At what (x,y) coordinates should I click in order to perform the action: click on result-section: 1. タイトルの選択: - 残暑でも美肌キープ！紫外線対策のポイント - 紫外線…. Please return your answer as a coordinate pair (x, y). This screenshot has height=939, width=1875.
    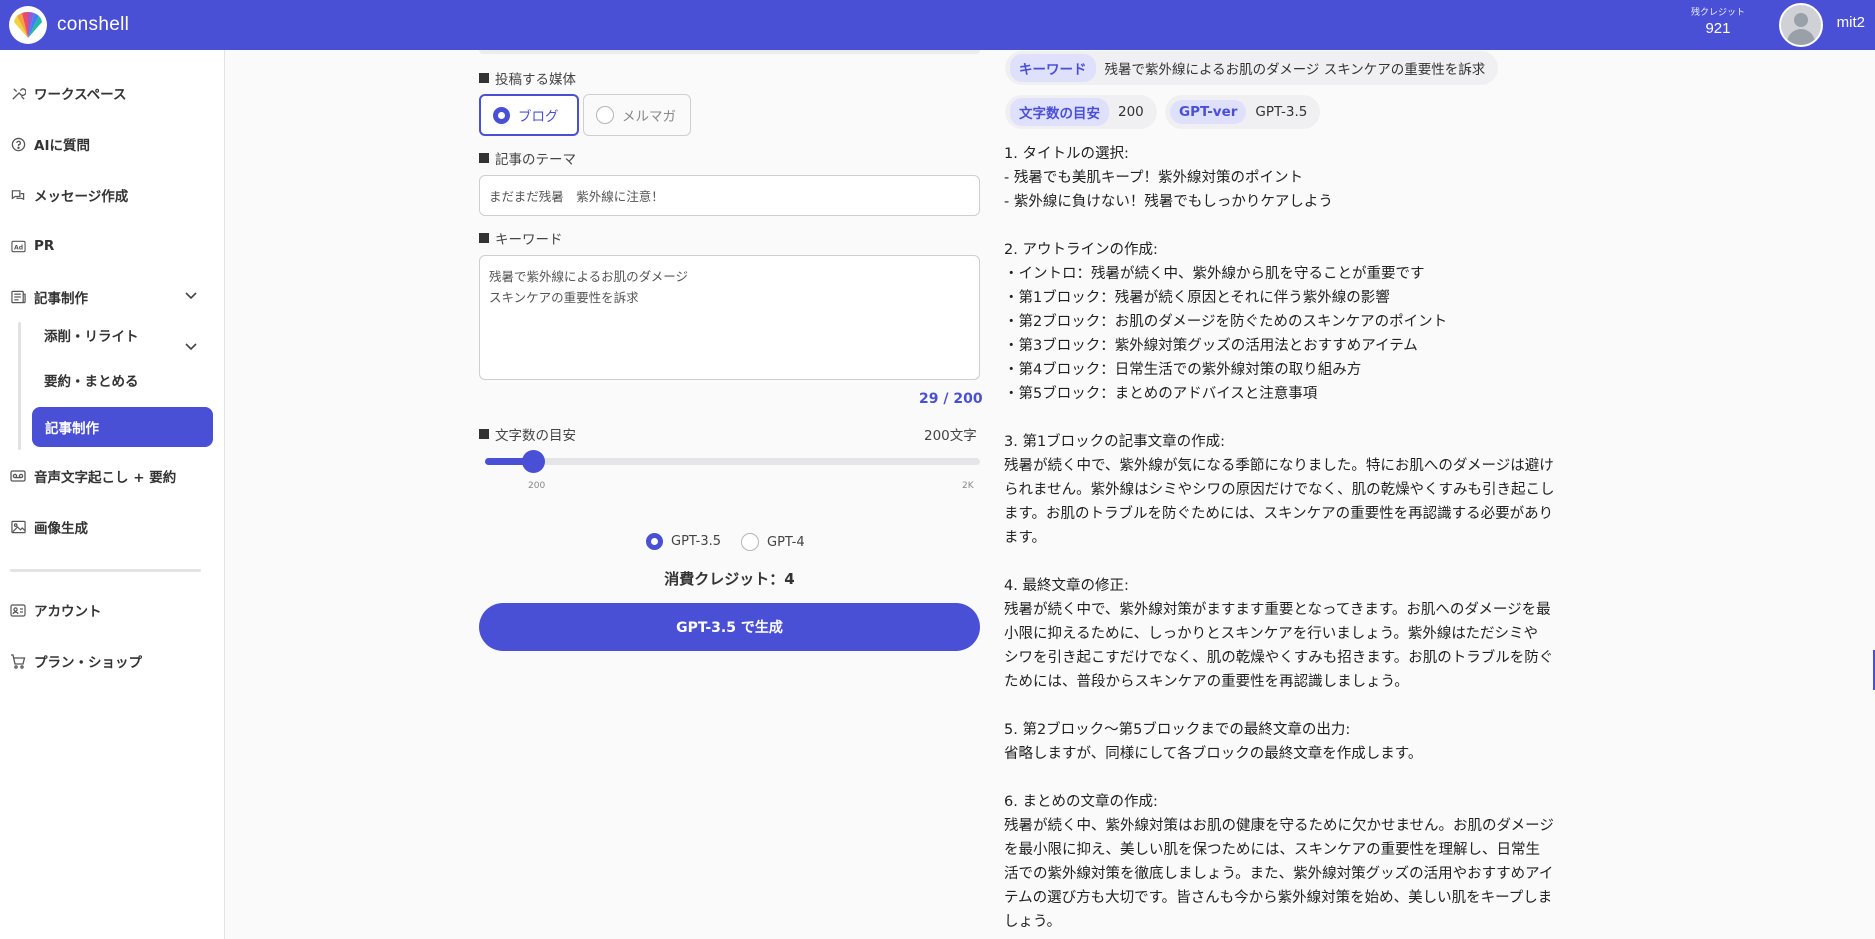
    Looking at the image, I should click on (1168, 178).